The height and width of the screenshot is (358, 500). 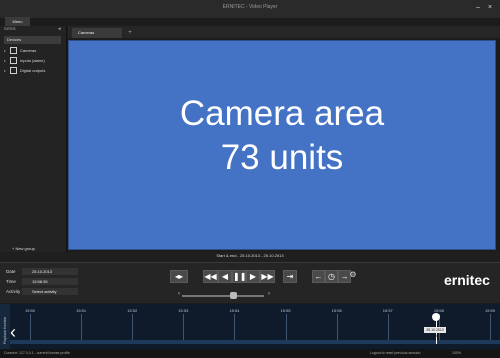 What do you see at coordinates (282, 113) in the screenshot?
I see `camera-area-title: Camera area` at bounding box center [282, 113].